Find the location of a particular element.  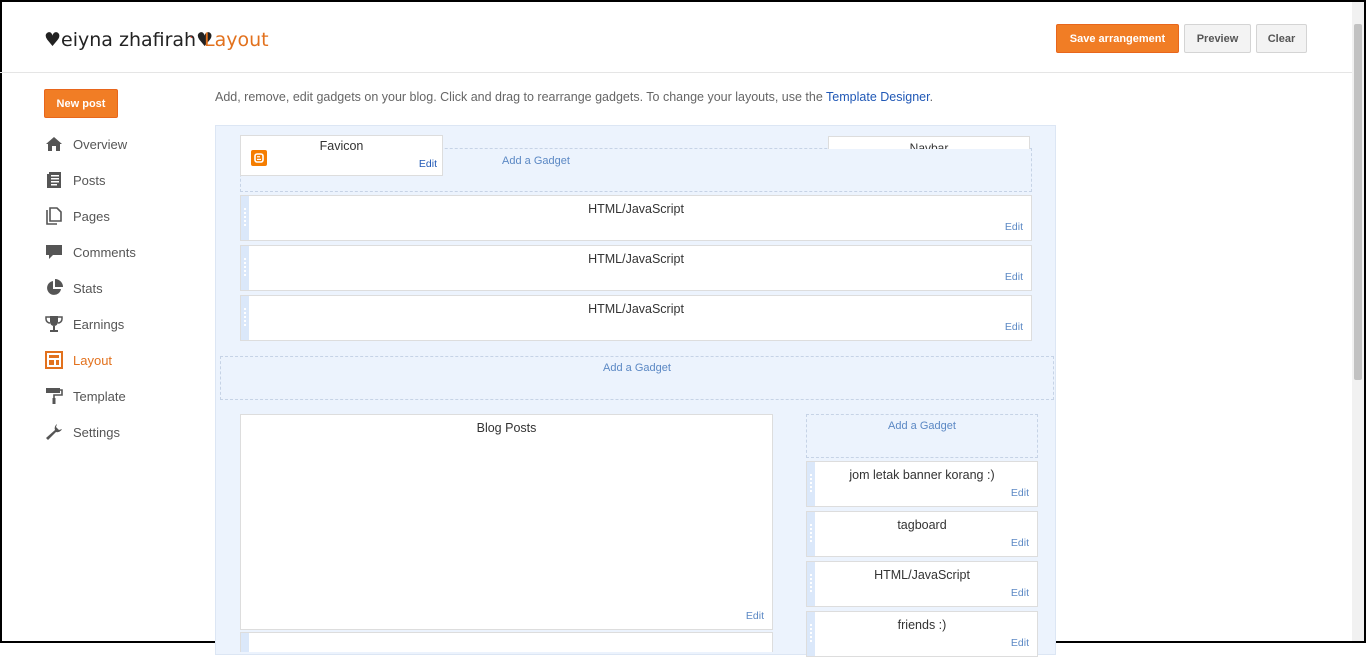

sidebar-item-label: Overview is located at coordinates (100, 144).